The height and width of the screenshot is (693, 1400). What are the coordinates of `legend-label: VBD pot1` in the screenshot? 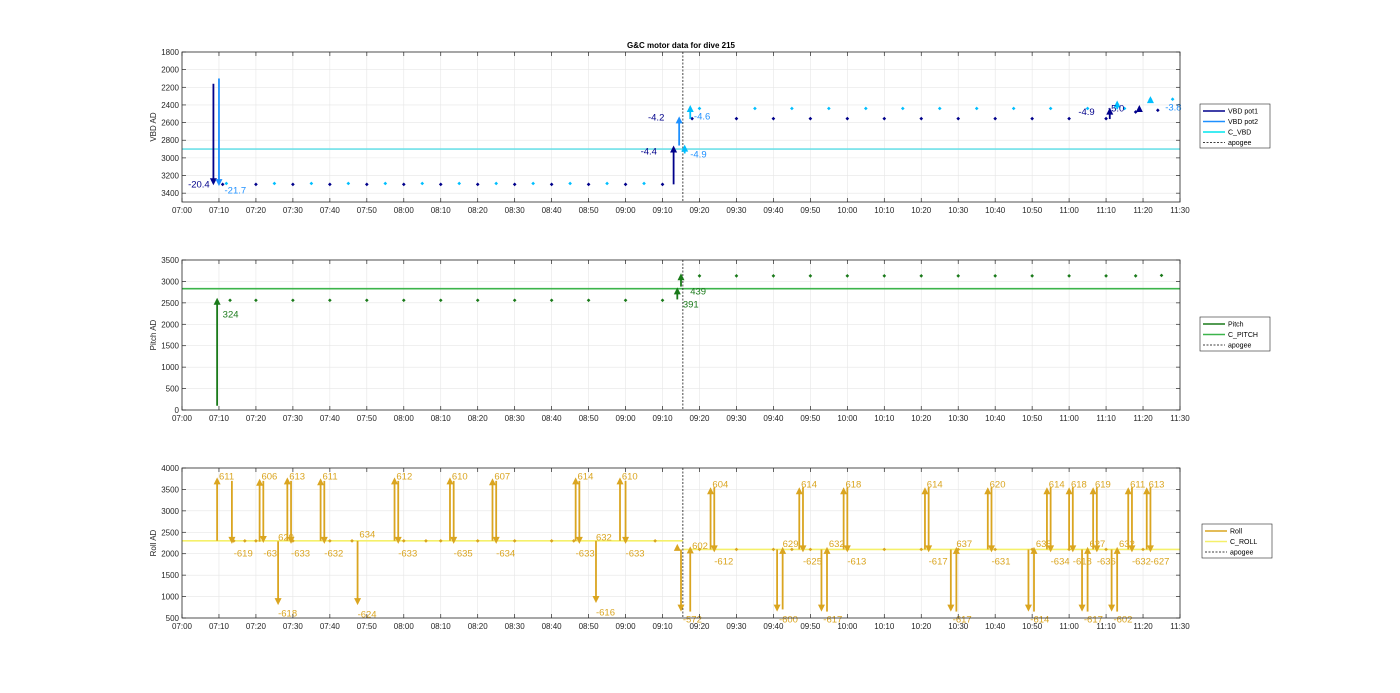 It's located at (1243, 112).